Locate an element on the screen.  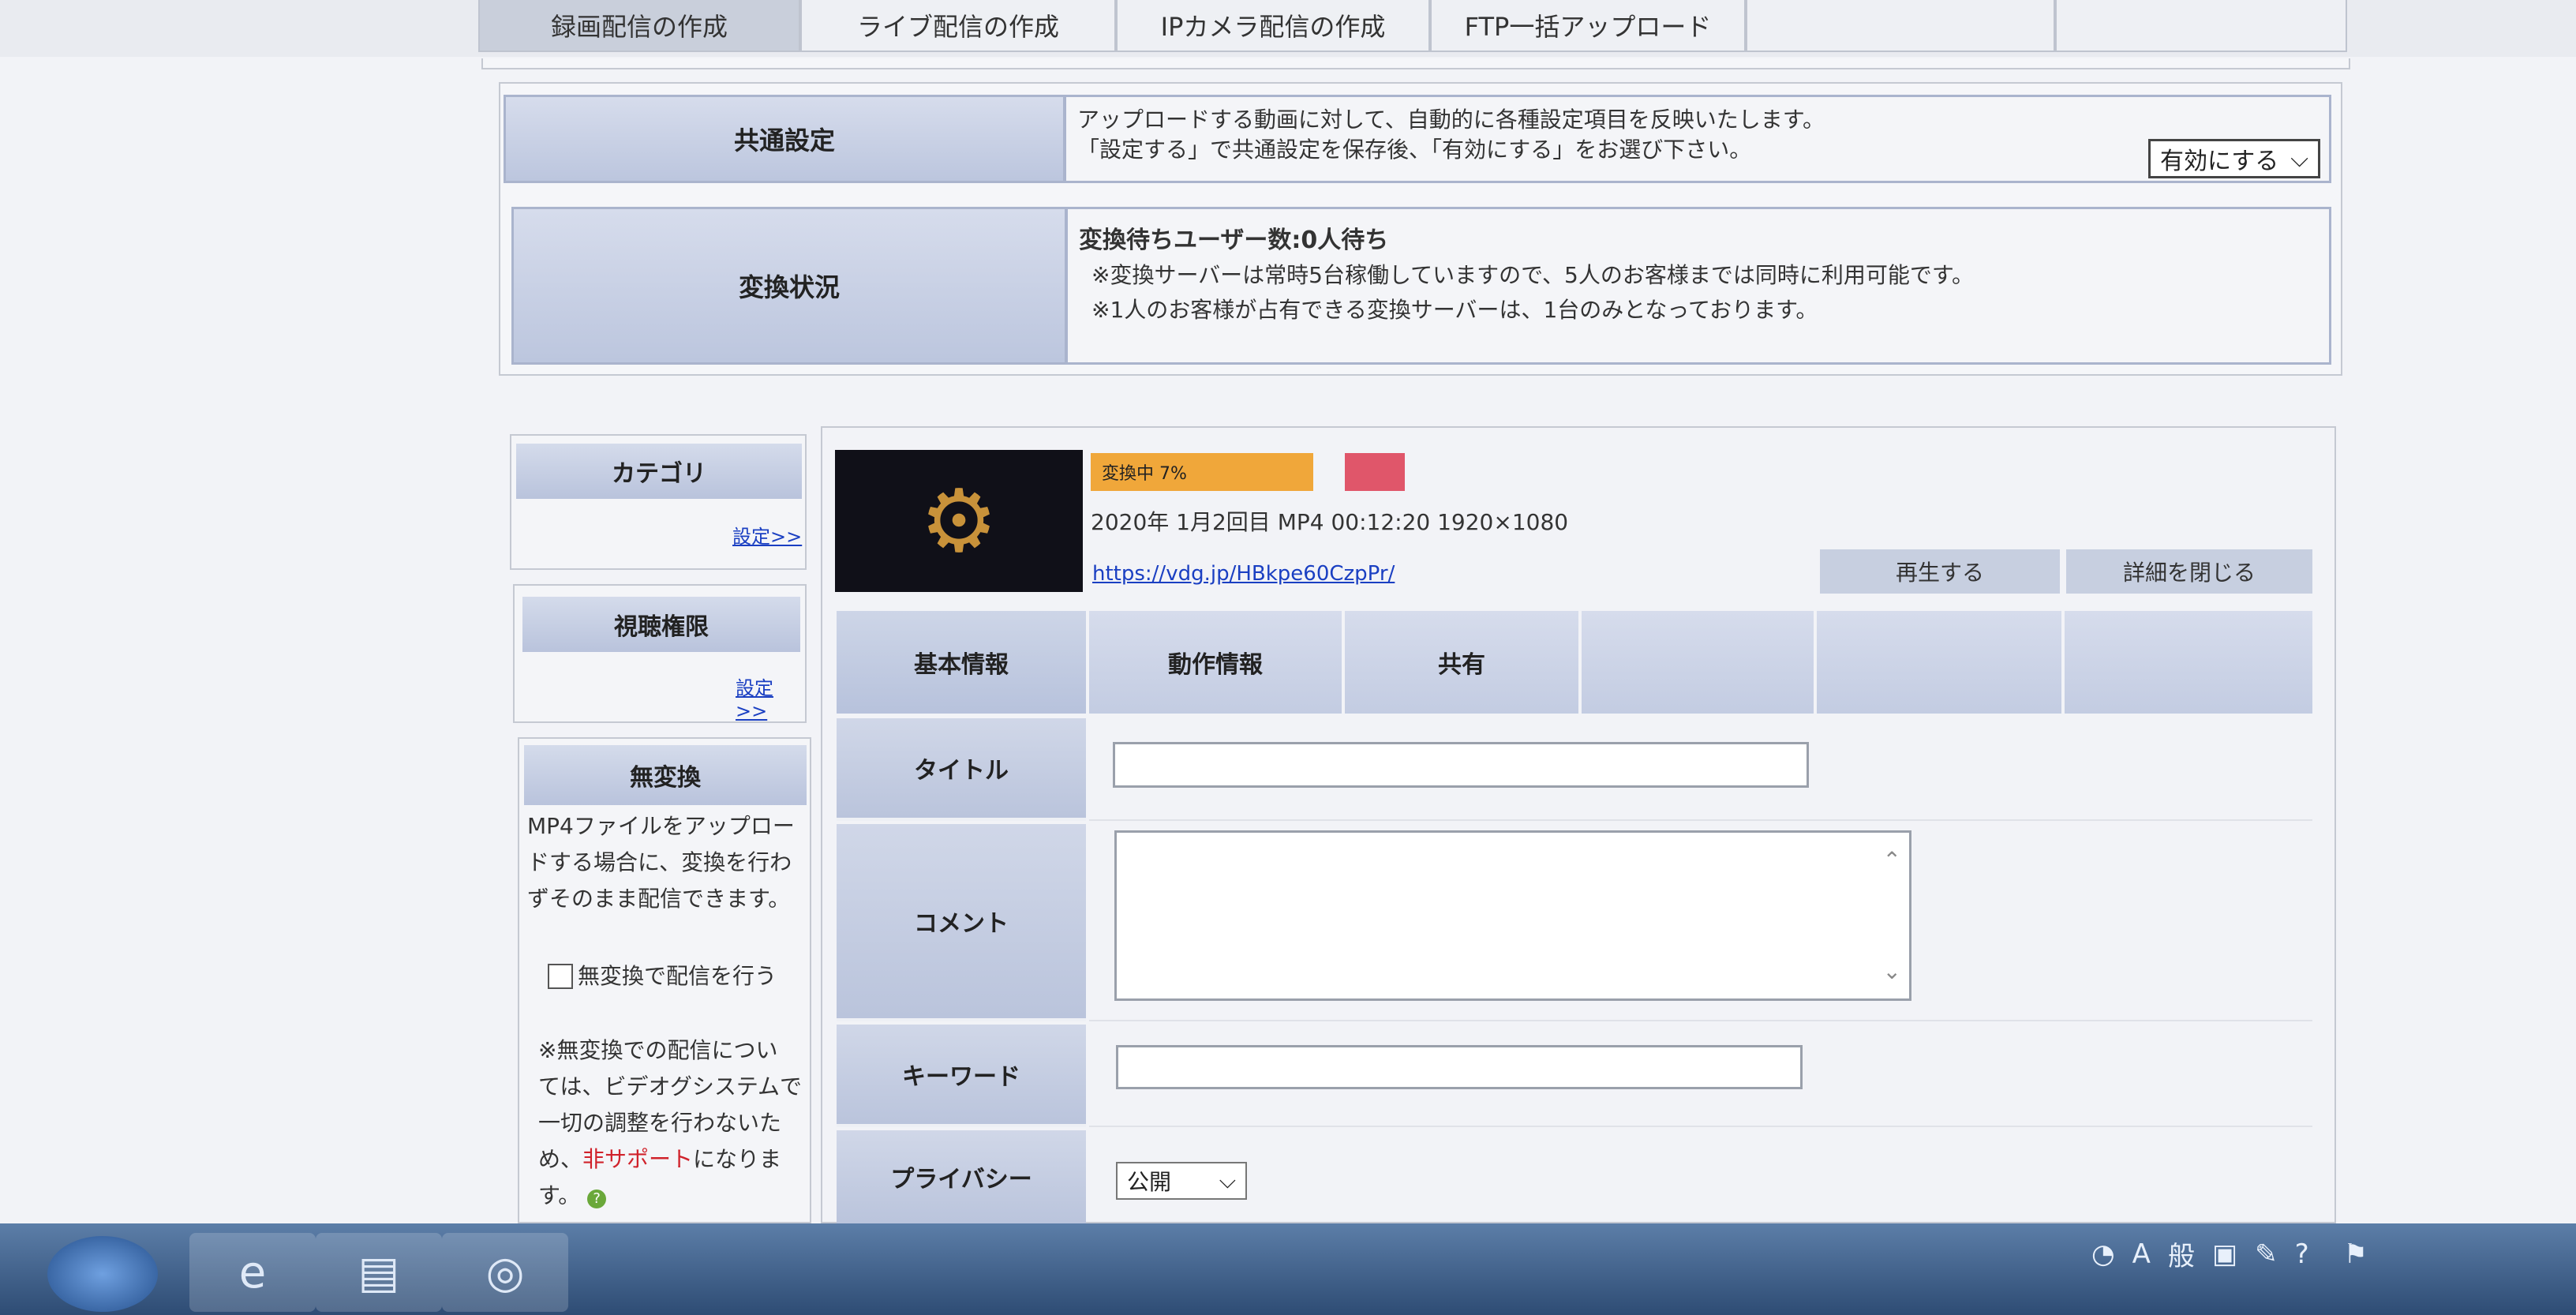
keyword-input is located at coordinates (1459, 1067).